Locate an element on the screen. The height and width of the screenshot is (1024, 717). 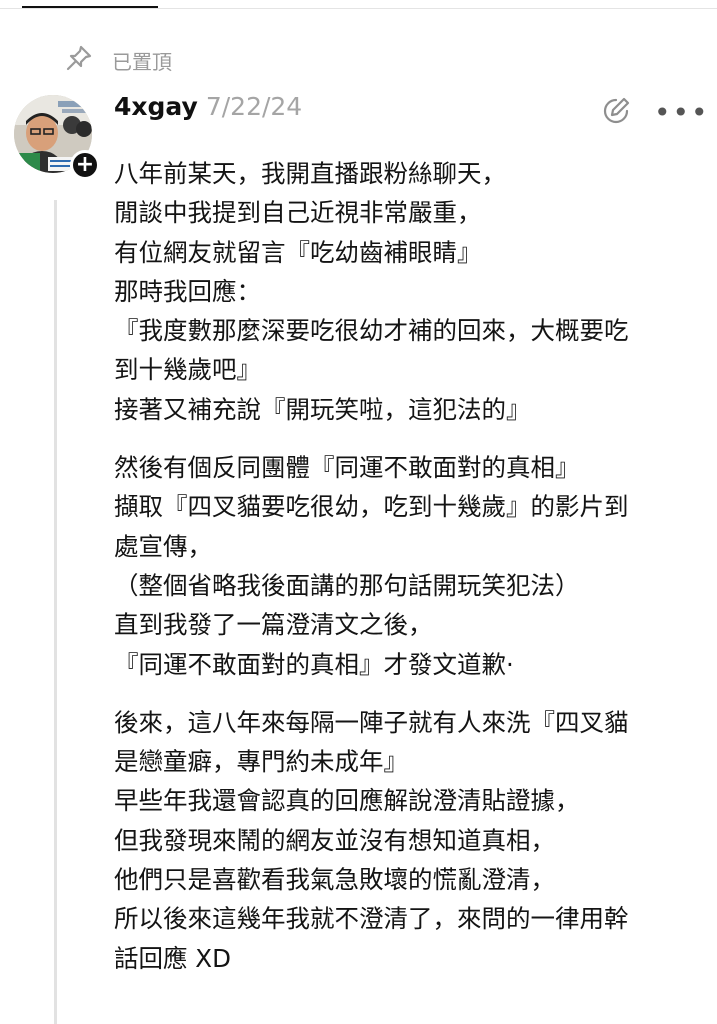
pinned-indicator: 已置頂 is located at coordinates (118, 60).